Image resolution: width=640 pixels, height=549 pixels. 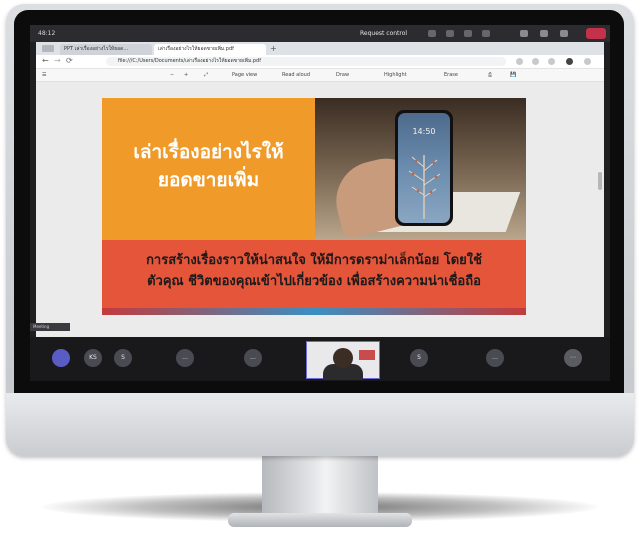 What do you see at coordinates (44, 75) in the screenshot?
I see `contents-icon: ☰` at bounding box center [44, 75].